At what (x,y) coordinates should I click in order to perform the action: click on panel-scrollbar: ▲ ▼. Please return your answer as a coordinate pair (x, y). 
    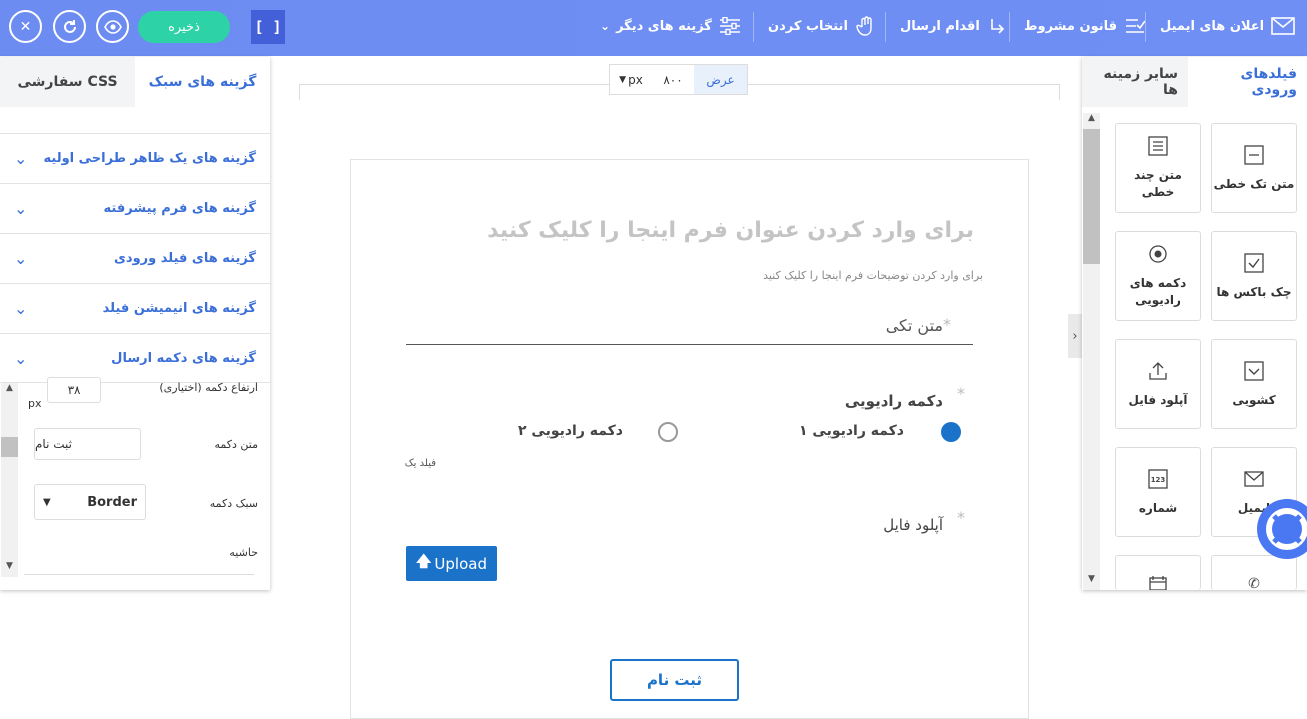
    Looking at the image, I should click on (9, 480).